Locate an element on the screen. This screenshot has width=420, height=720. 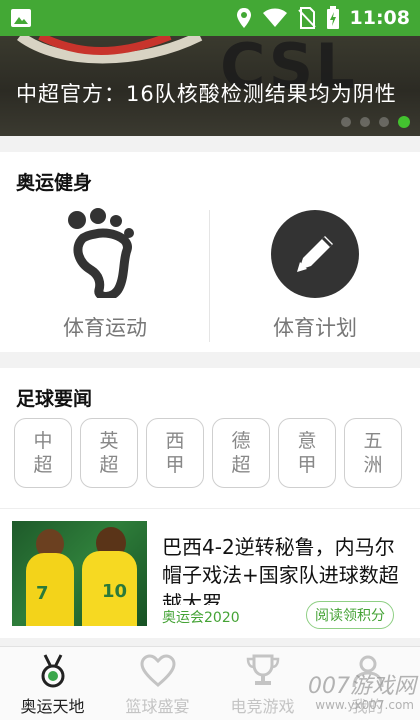
read-for-points-button: 阅读领积分 is located at coordinates (350, 615).